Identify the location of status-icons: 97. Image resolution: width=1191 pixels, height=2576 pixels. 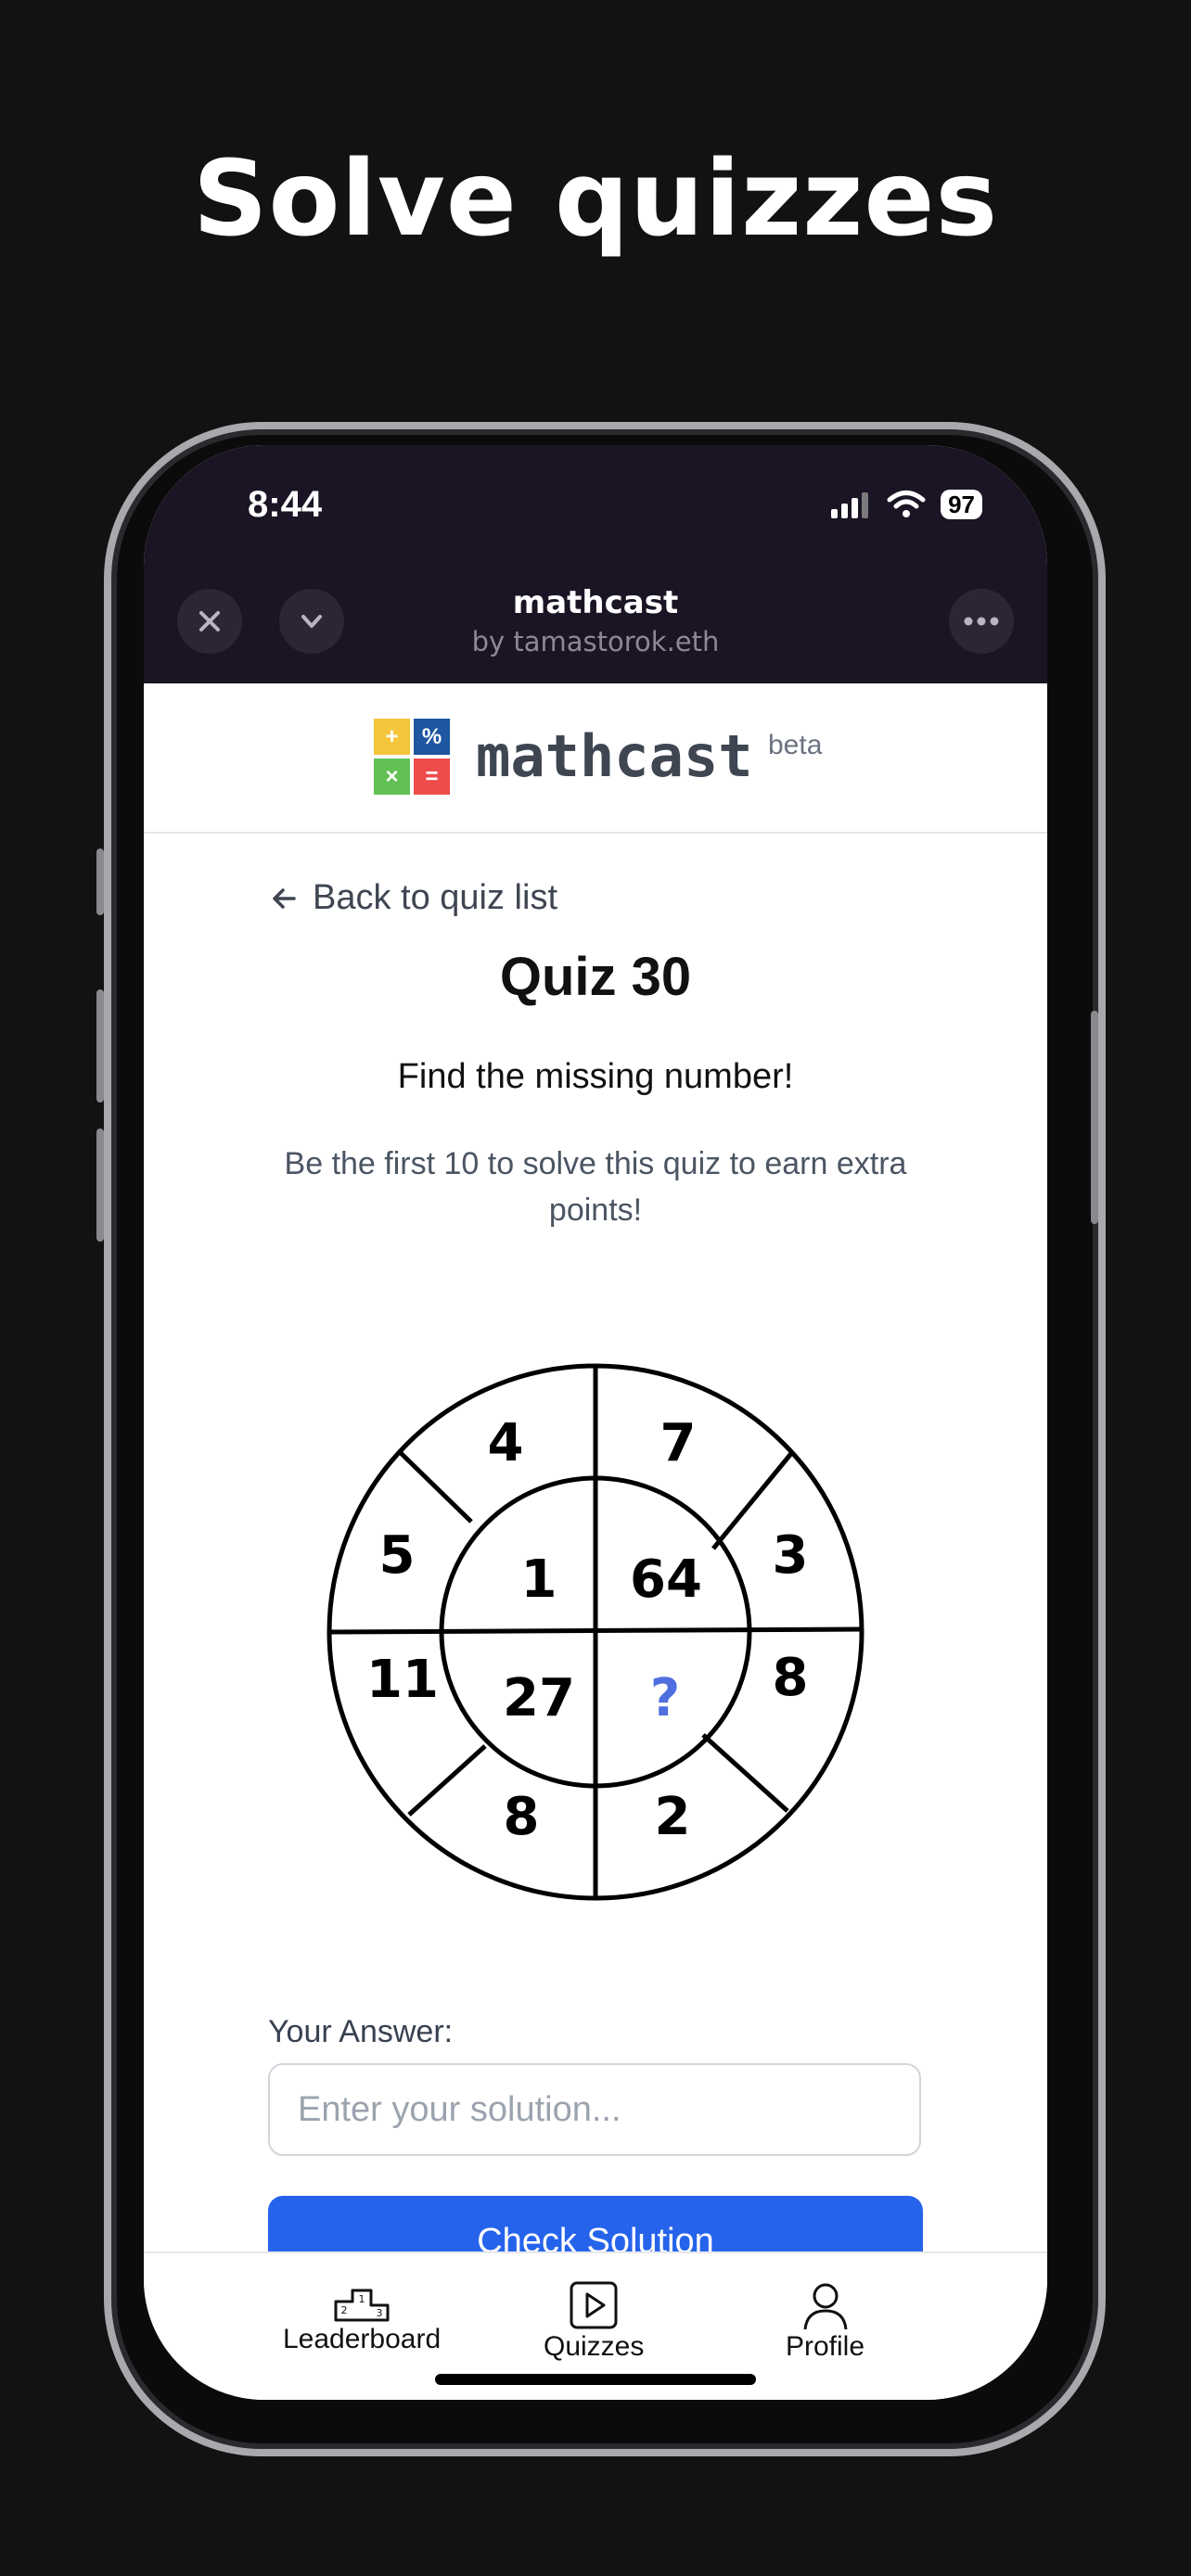
(905, 505).